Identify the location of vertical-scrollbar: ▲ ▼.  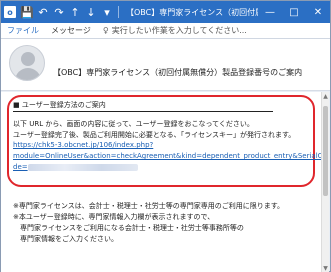
(325, 182).